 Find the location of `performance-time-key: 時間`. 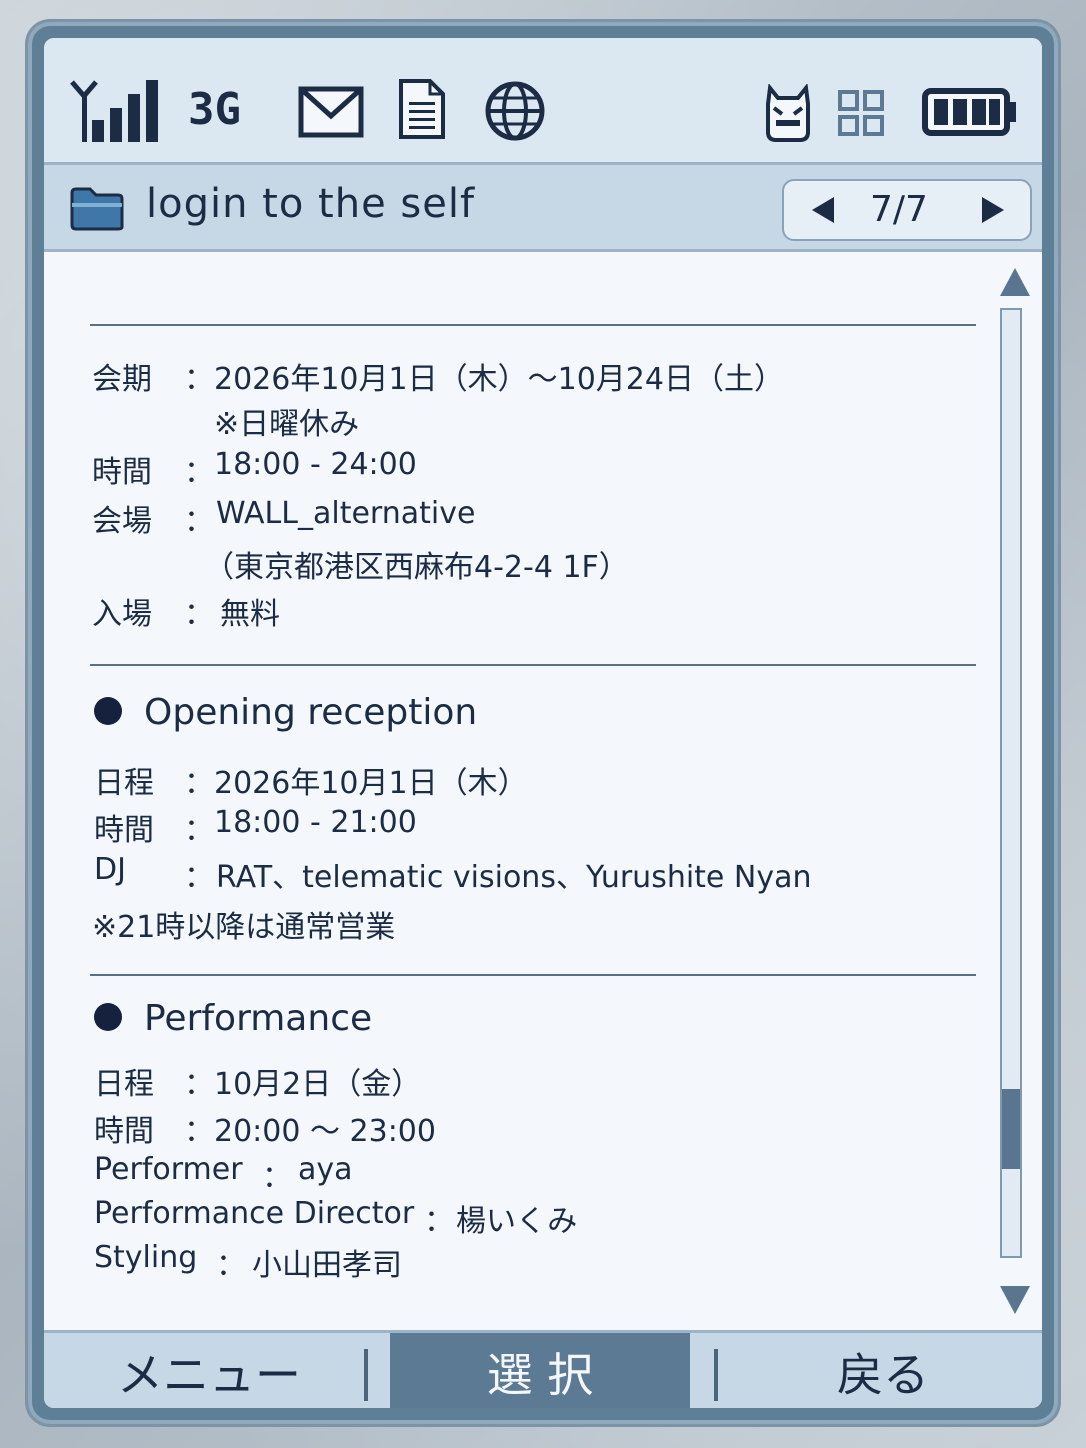

performance-time-key: 時間 is located at coordinates (124, 1131).